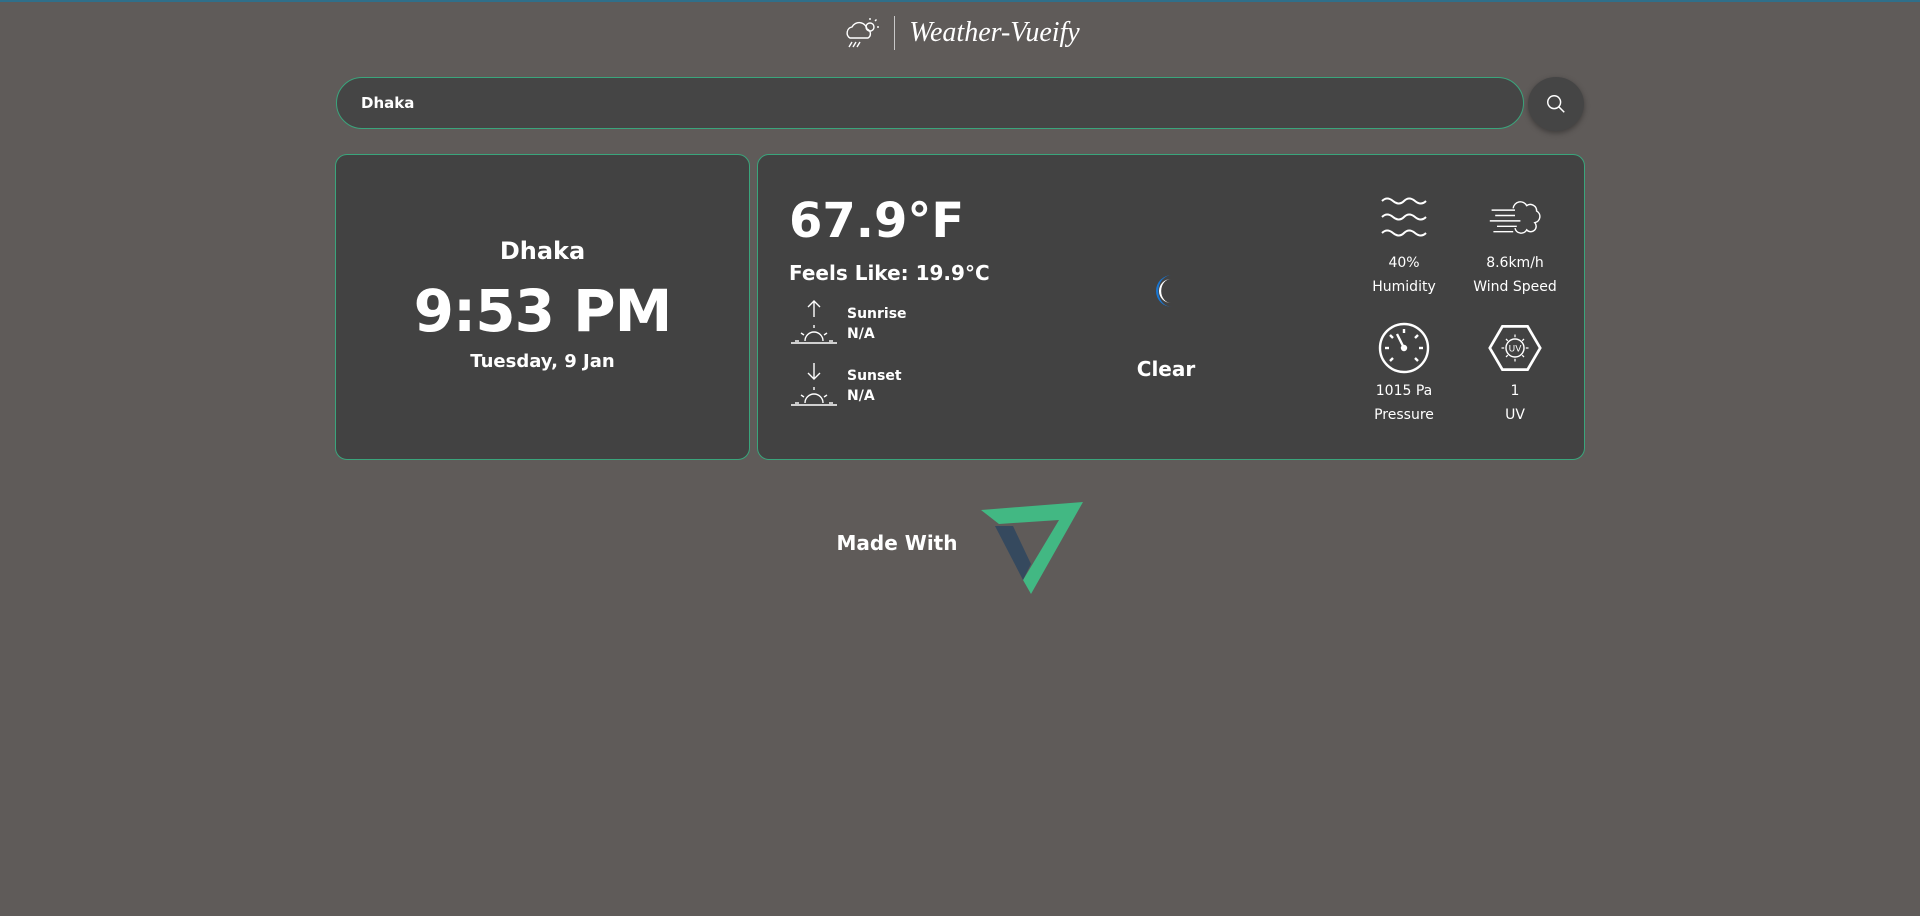 The width and height of the screenshot is (1920, 916). Describe the element at coordinates (960, 549) in the screenshot. I see `footer: Made With` at that location.